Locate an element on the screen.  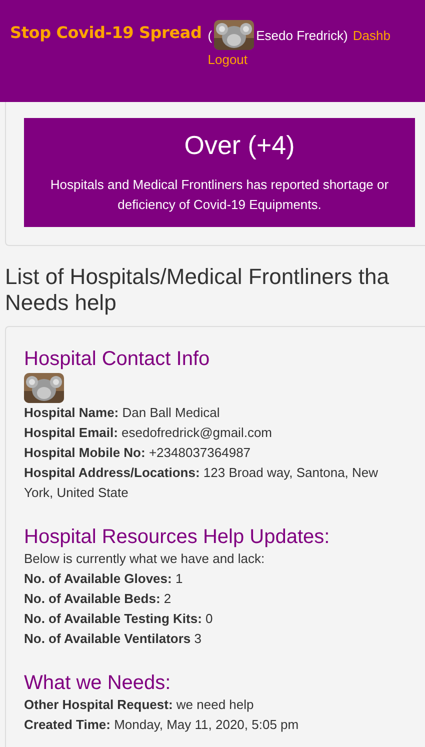
info-text: Created Time: Monday, May 11, 2020, 5:05 pm is located at coordinates (162, 725).